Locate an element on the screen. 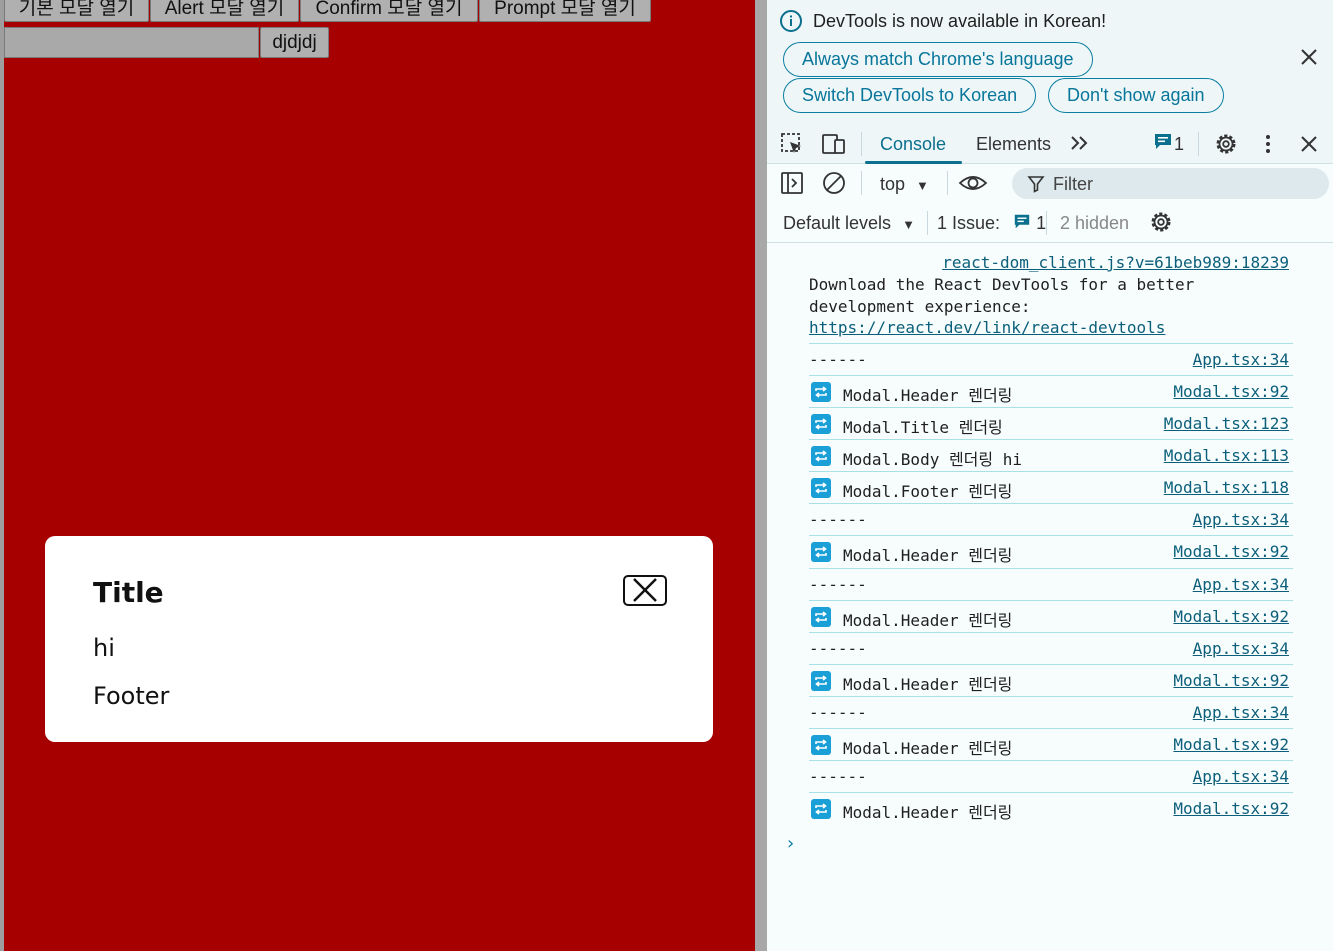 The height and width of the screenshot is (951, 1333). inspect-element-icon is located at coordinates (792, 144).